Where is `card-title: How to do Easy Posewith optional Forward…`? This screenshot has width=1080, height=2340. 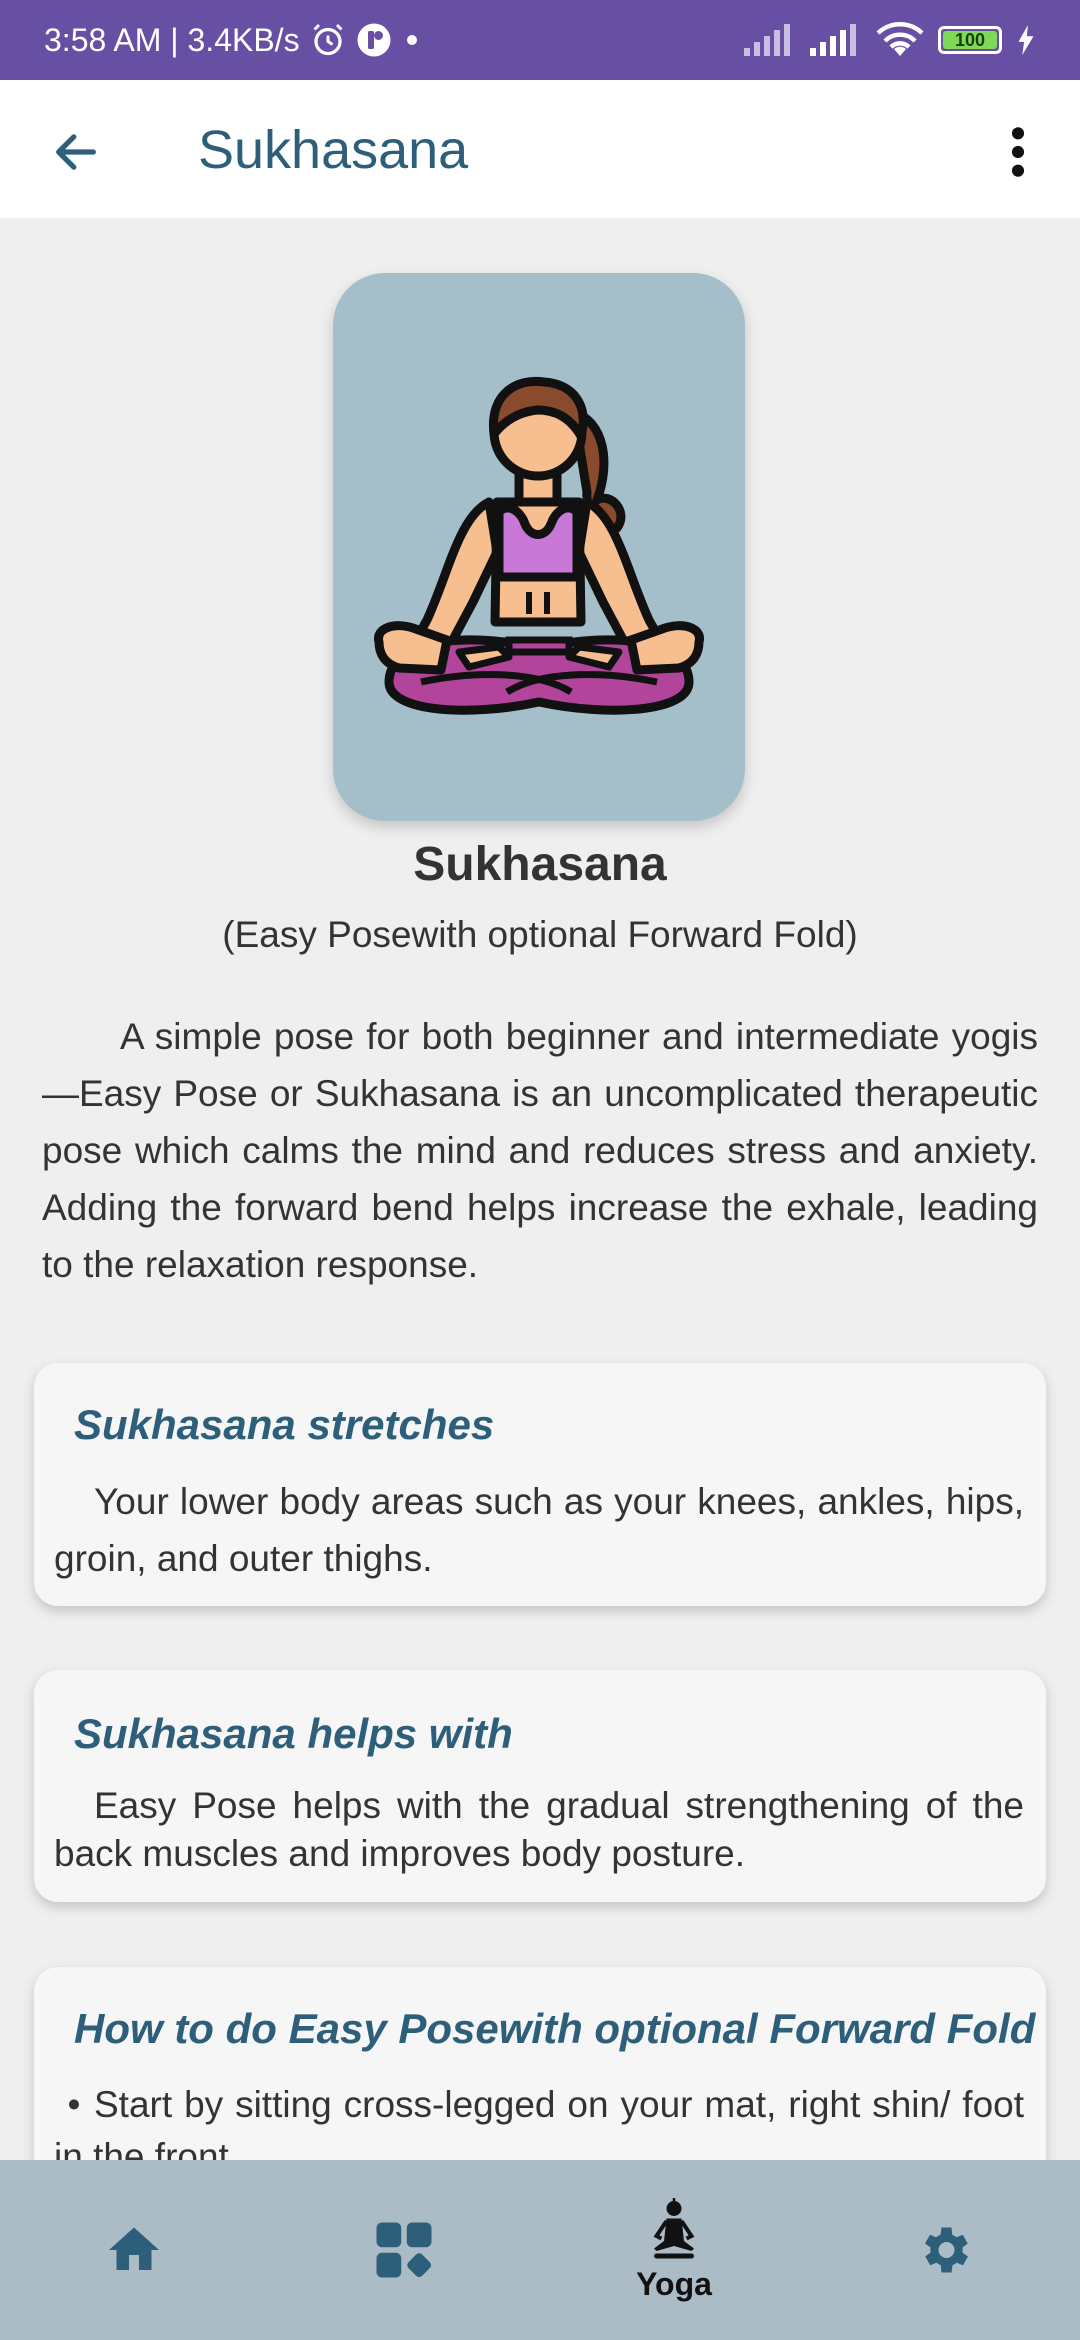 card-title: How to do Easy Posewith optional Forward… is located at coordinates (555, 2028).